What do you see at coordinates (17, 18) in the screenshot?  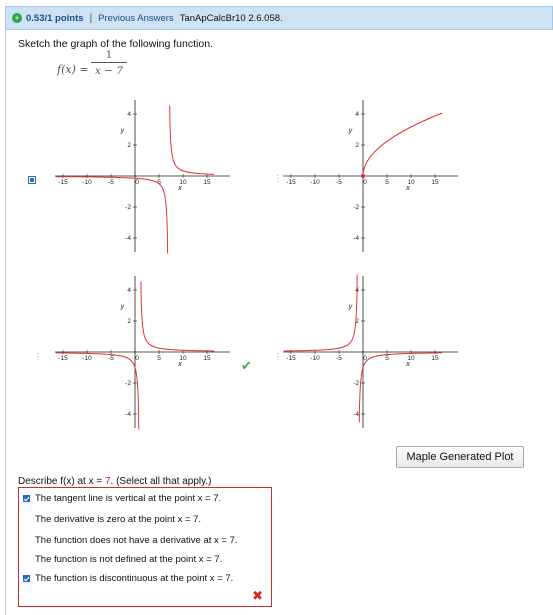 I see `plus-circle-icon: +` at bounding box center [17, 18].